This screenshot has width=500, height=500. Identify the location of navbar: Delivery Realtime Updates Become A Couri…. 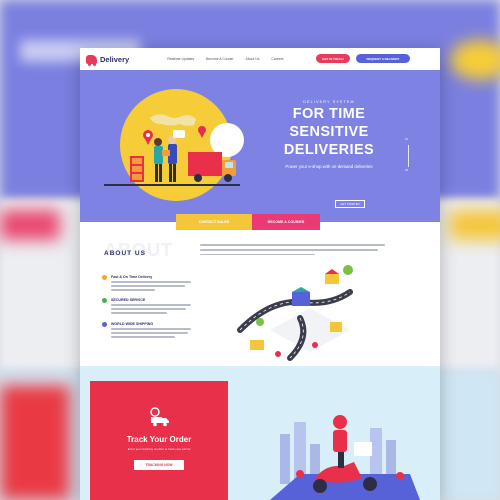
(260, 59).